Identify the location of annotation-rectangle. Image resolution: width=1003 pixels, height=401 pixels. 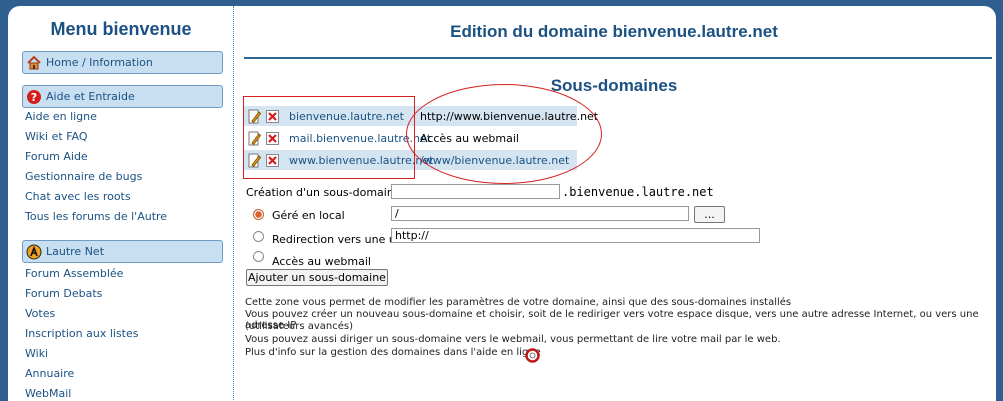
(329, 137).